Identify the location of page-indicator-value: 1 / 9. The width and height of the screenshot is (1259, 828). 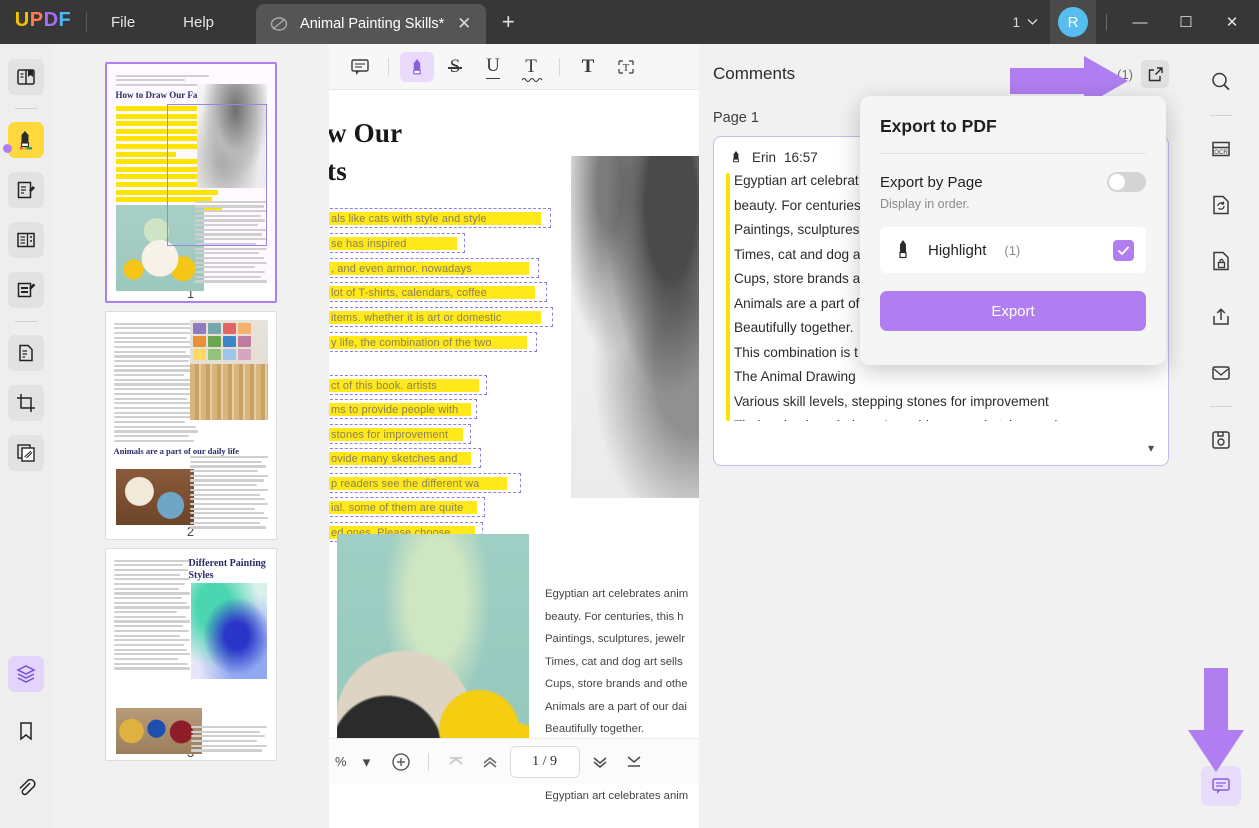
(544, 761).